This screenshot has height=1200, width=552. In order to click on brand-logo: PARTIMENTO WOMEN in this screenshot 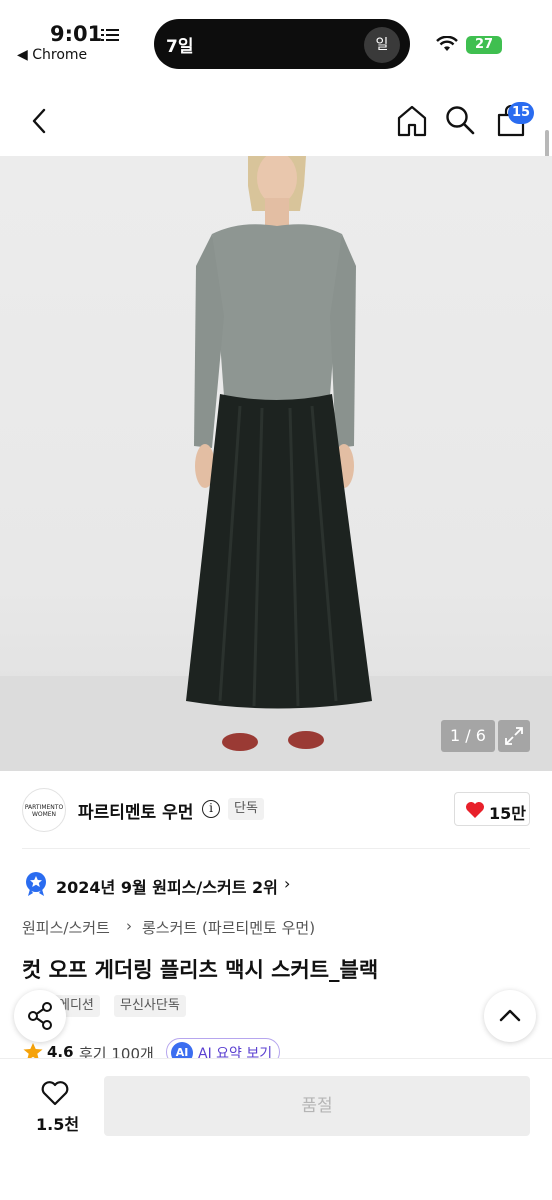, I will do `click(44, 810)`.